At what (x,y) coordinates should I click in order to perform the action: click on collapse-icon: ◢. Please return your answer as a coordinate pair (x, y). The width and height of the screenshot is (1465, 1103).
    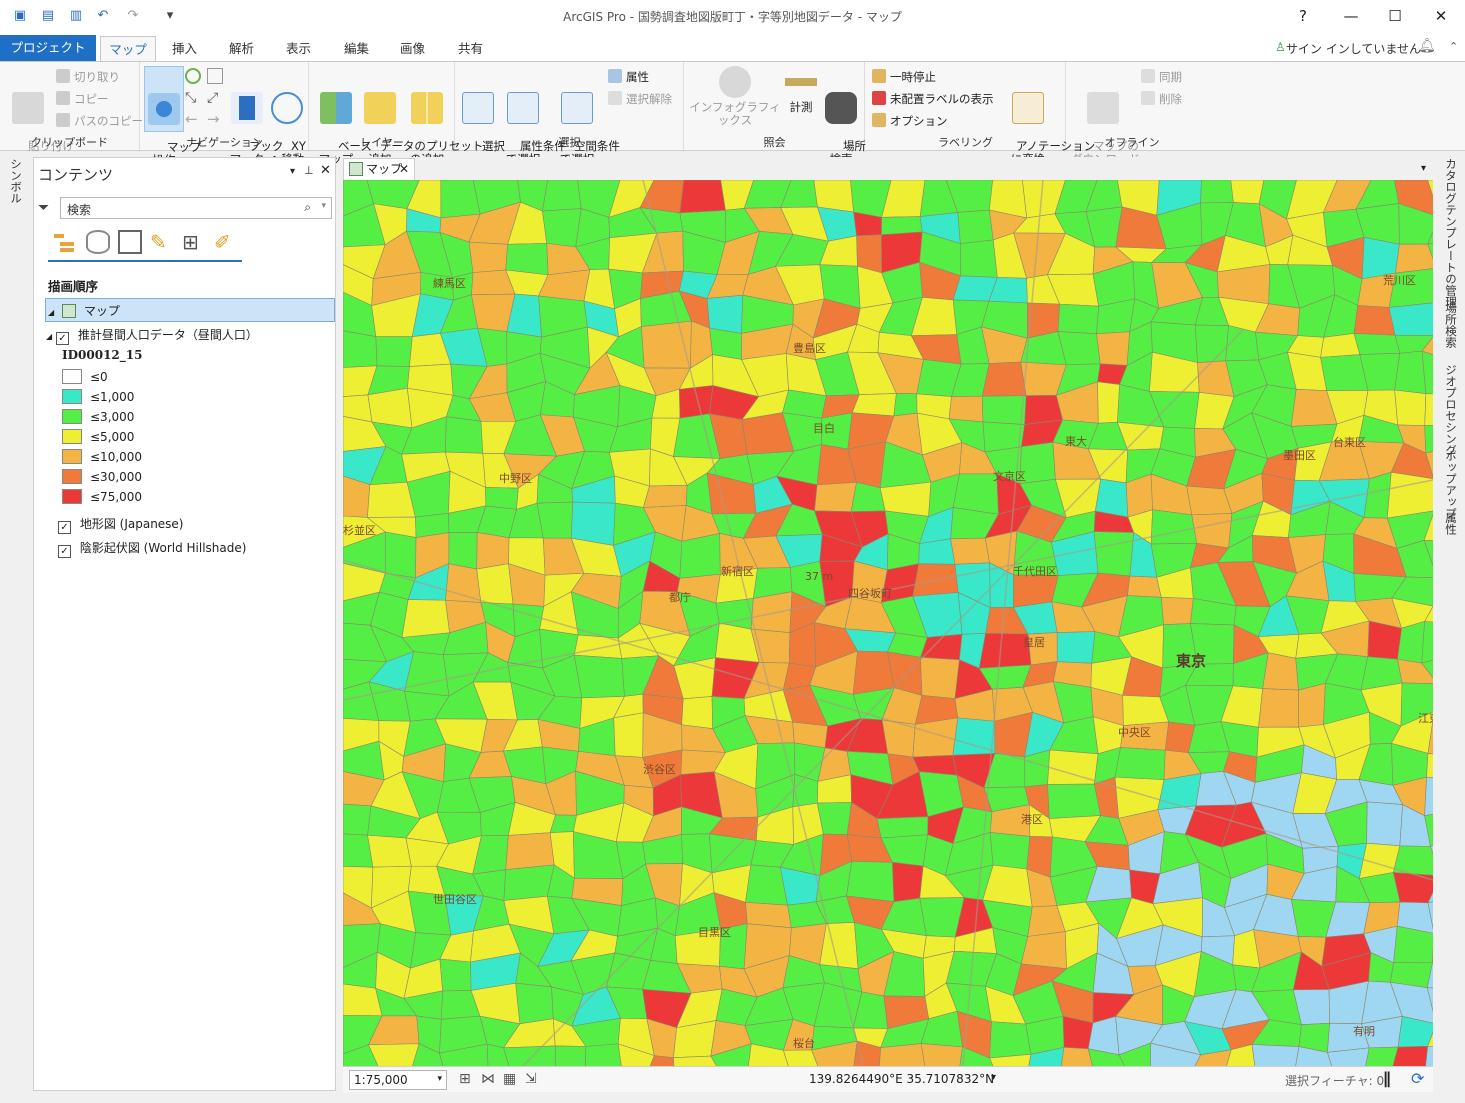
    Looking at the image, I should click on (51, 312).